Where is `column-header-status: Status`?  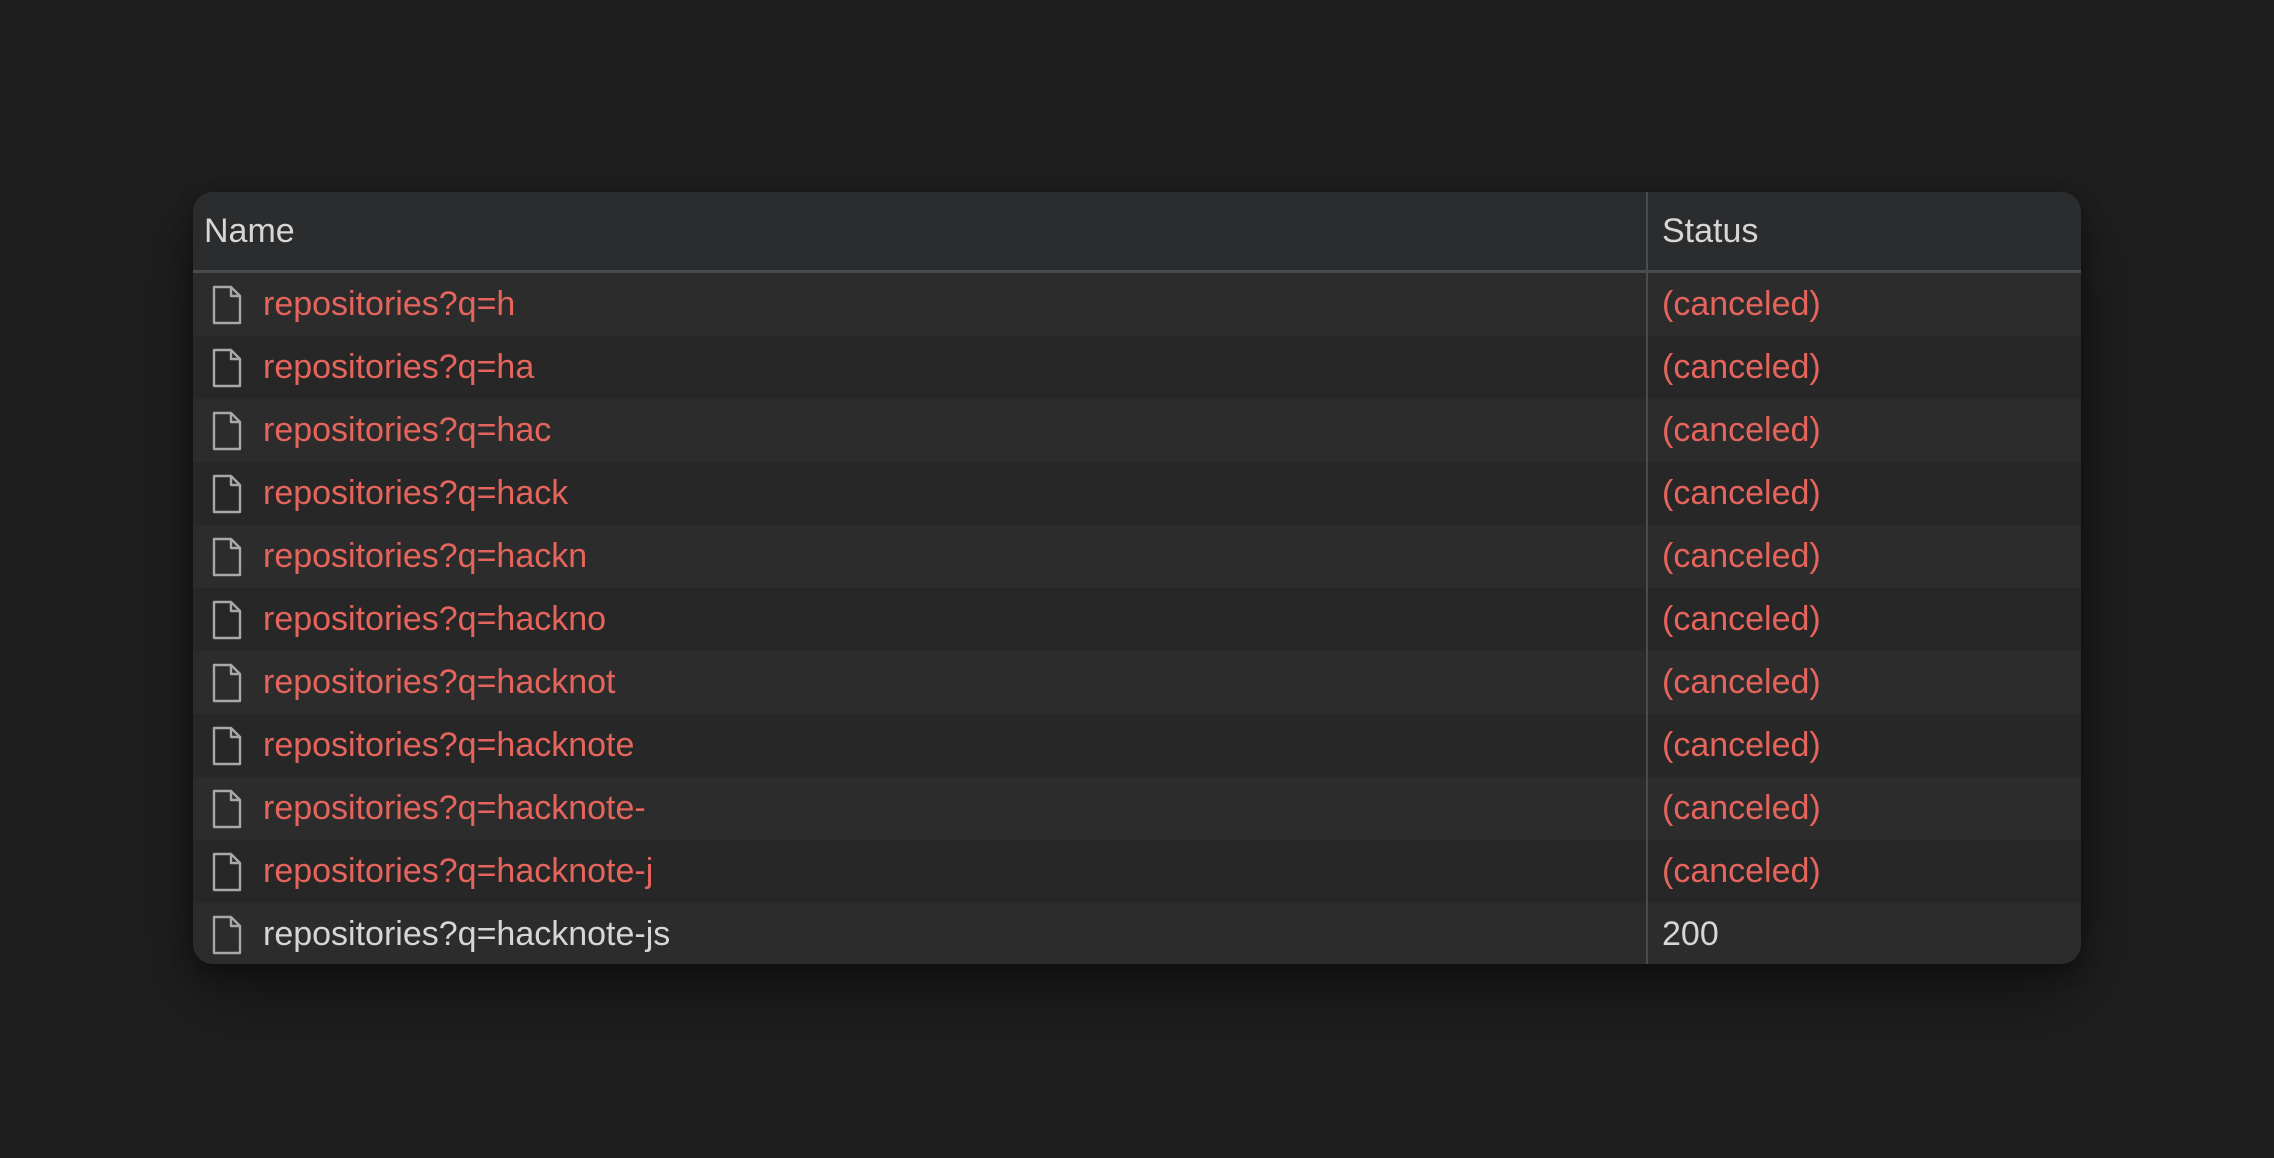
column-header-status: Status is located at coordinates (1864, 231).